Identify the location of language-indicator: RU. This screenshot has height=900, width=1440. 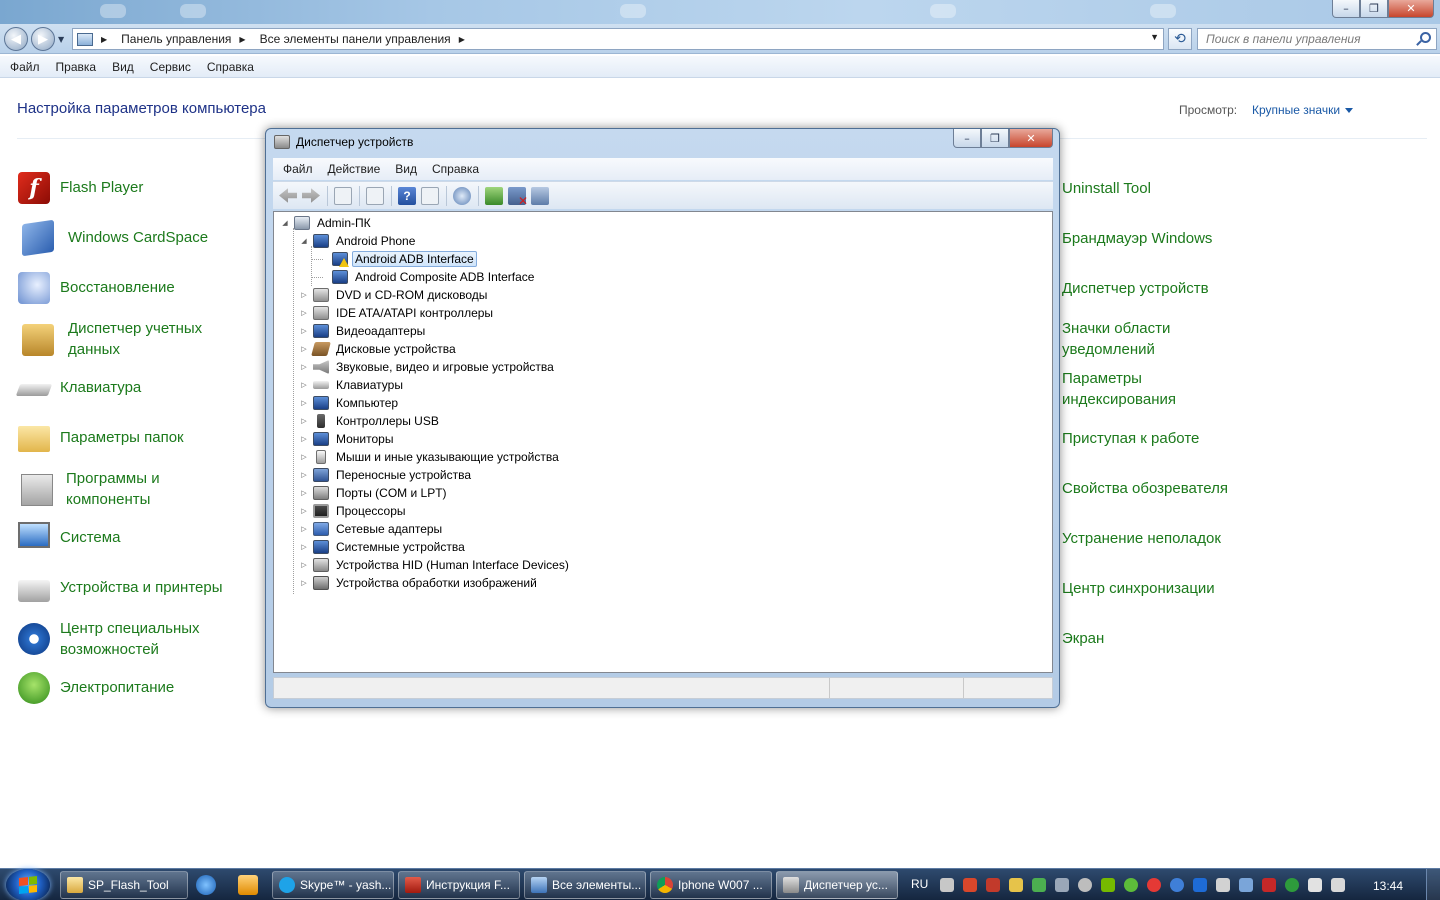
(919, 884).